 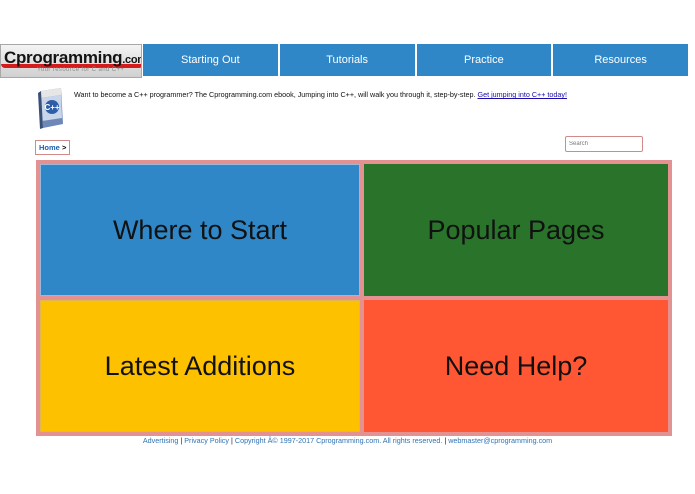 I want to click on footer-advertising-link: Advertising, so click(x=161, y=440).